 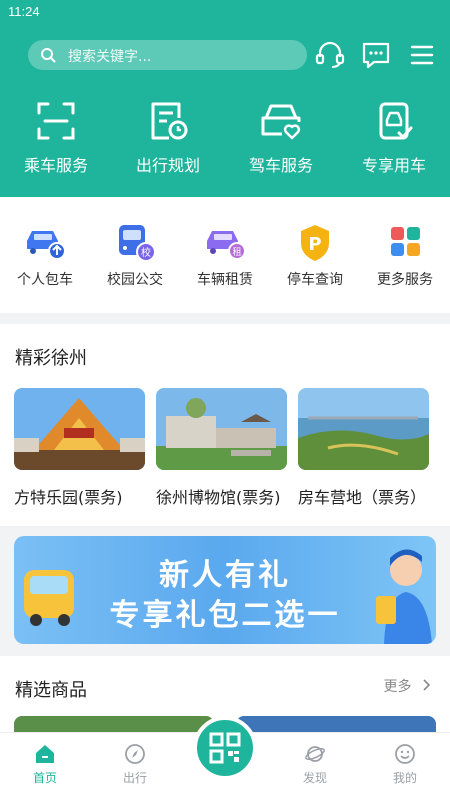 I want to click on smile-icon, so click(x=405, y=754).